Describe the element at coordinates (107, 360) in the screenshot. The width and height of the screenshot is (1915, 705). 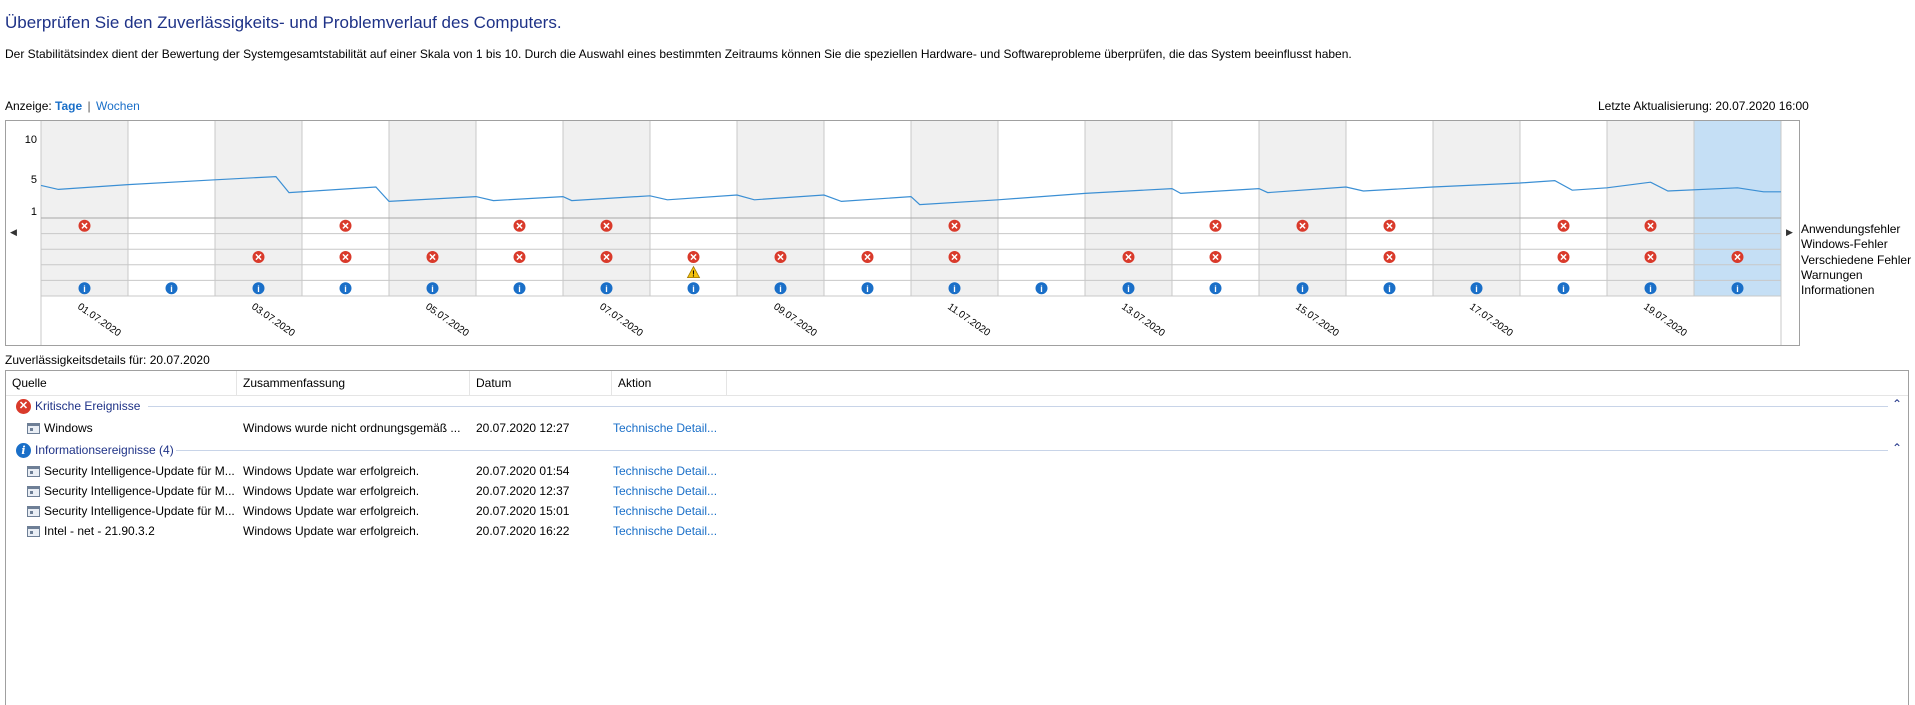
I see `details-label: Zuverlässigkeitsdetails für: 20.07.2020` at that location.